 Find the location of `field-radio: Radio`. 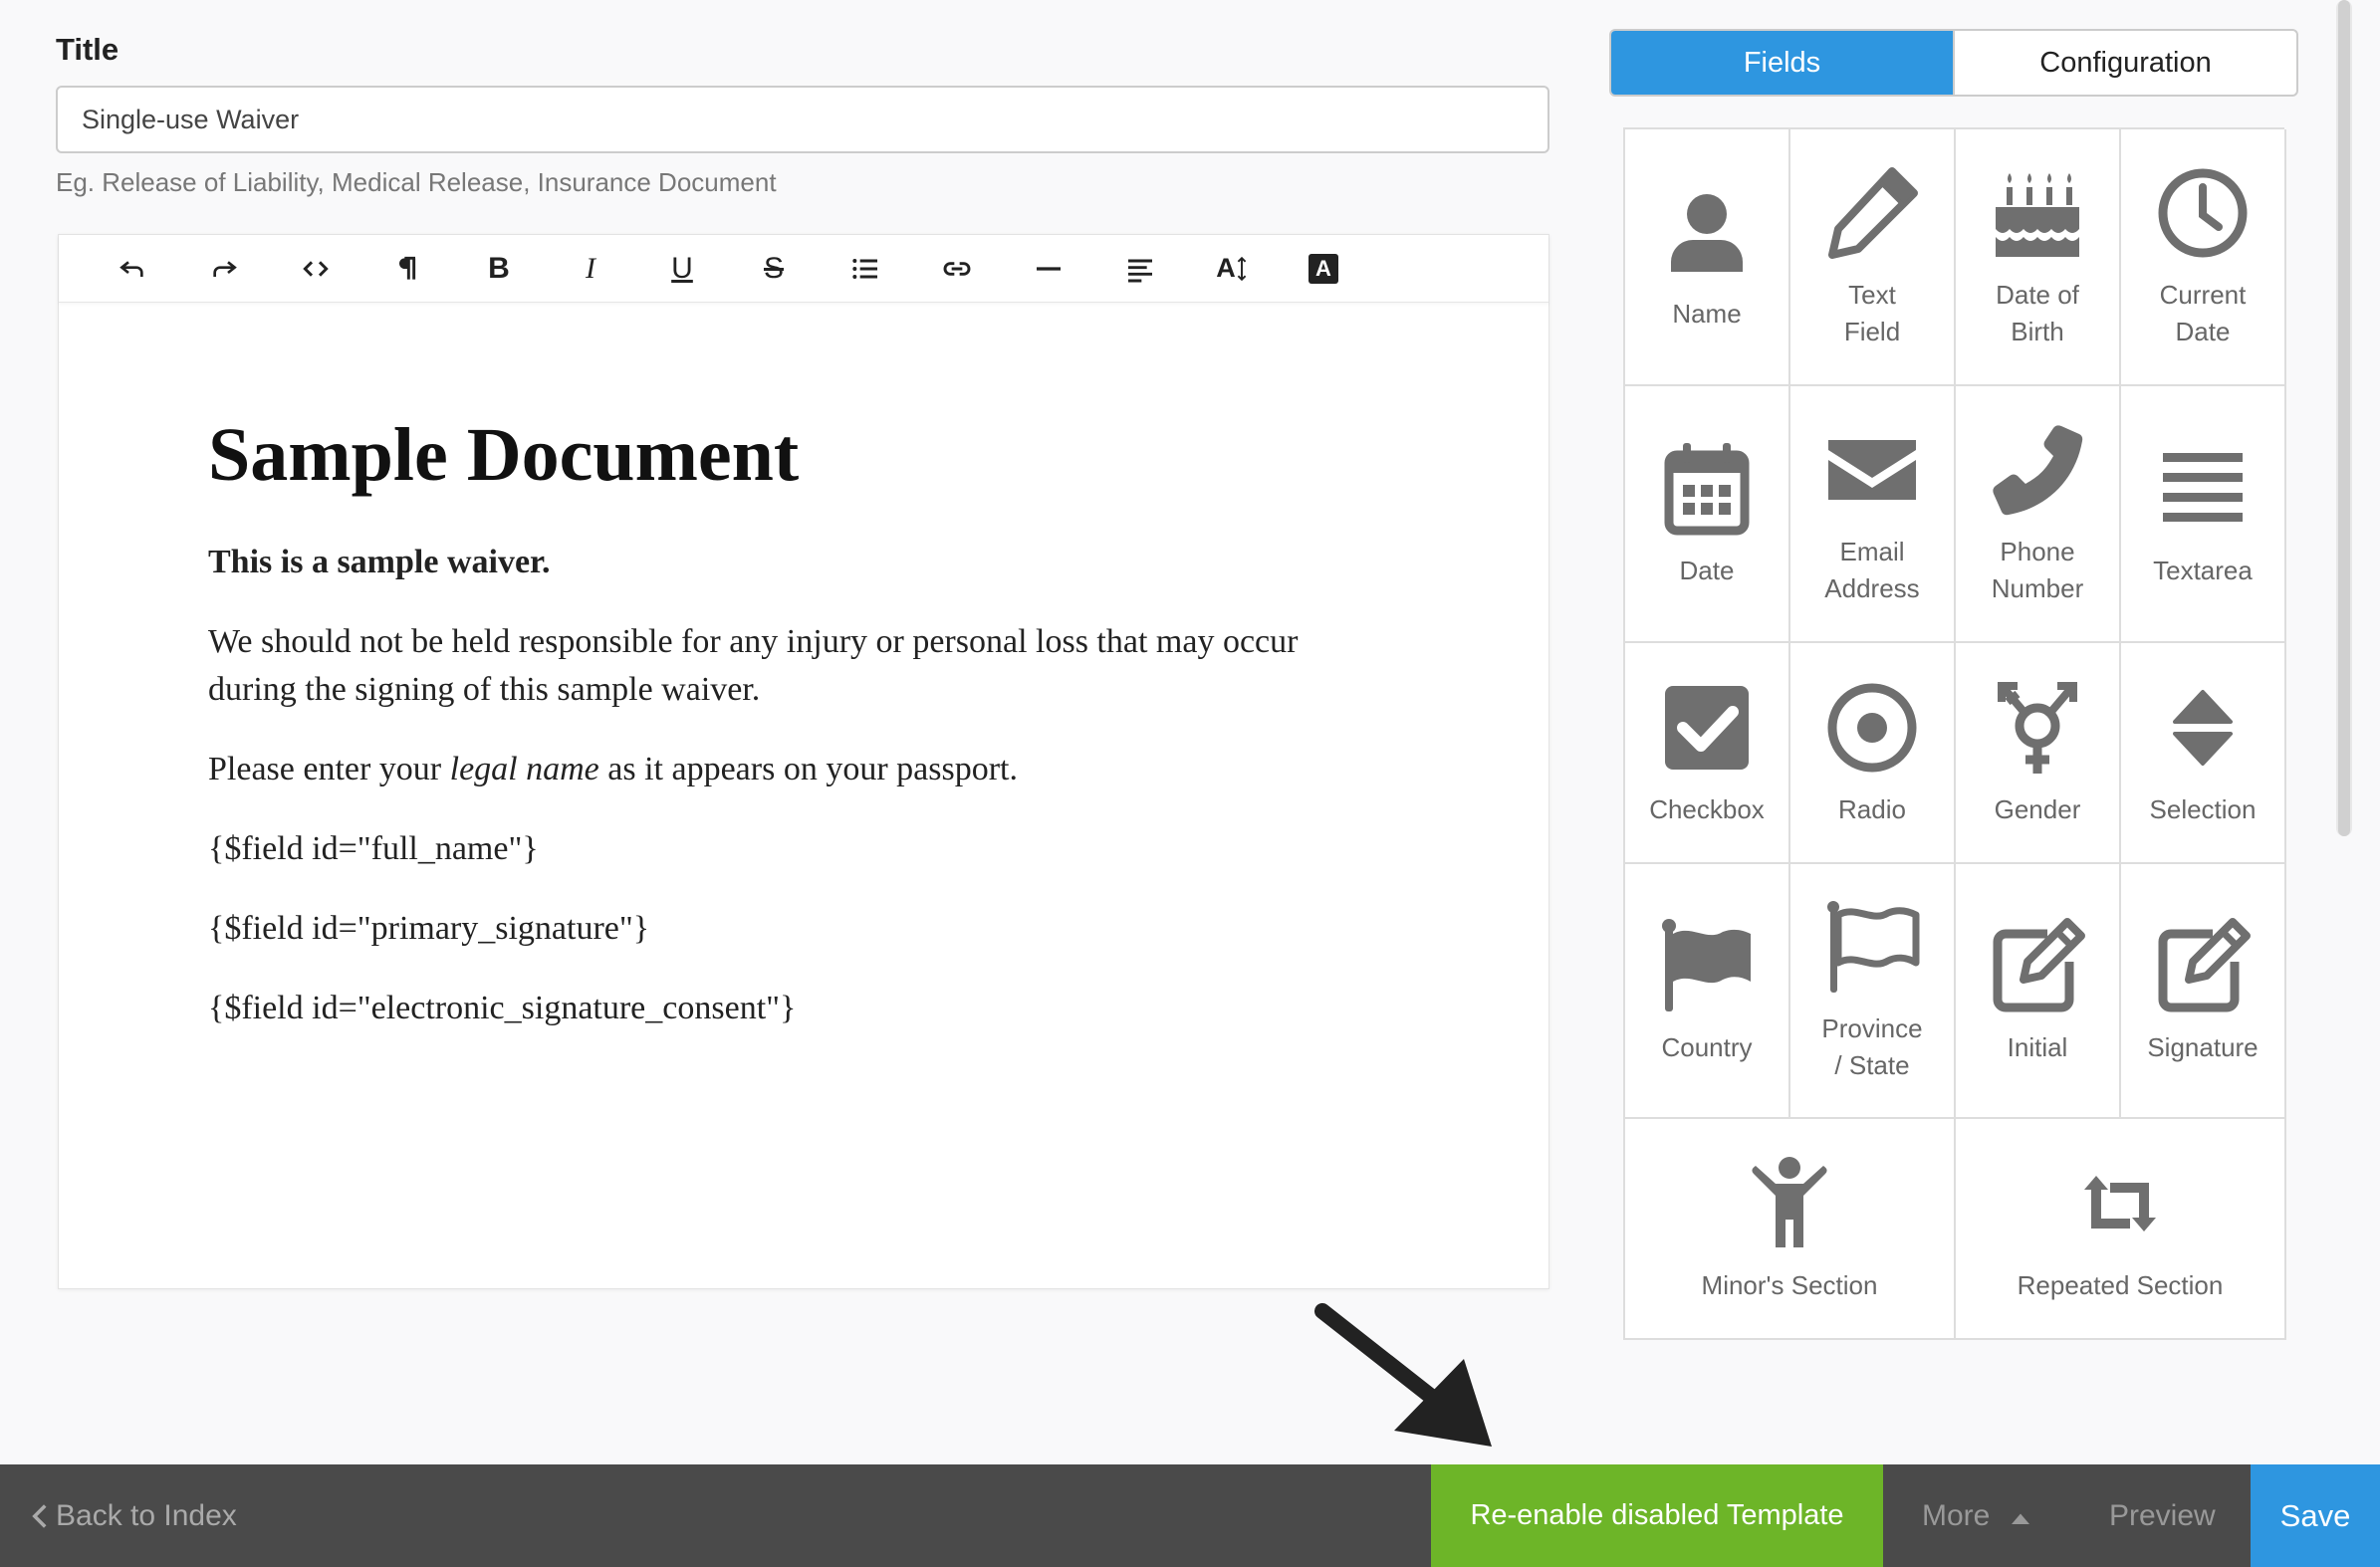

field-radio: Radio is located at coordinates (1873, 753).